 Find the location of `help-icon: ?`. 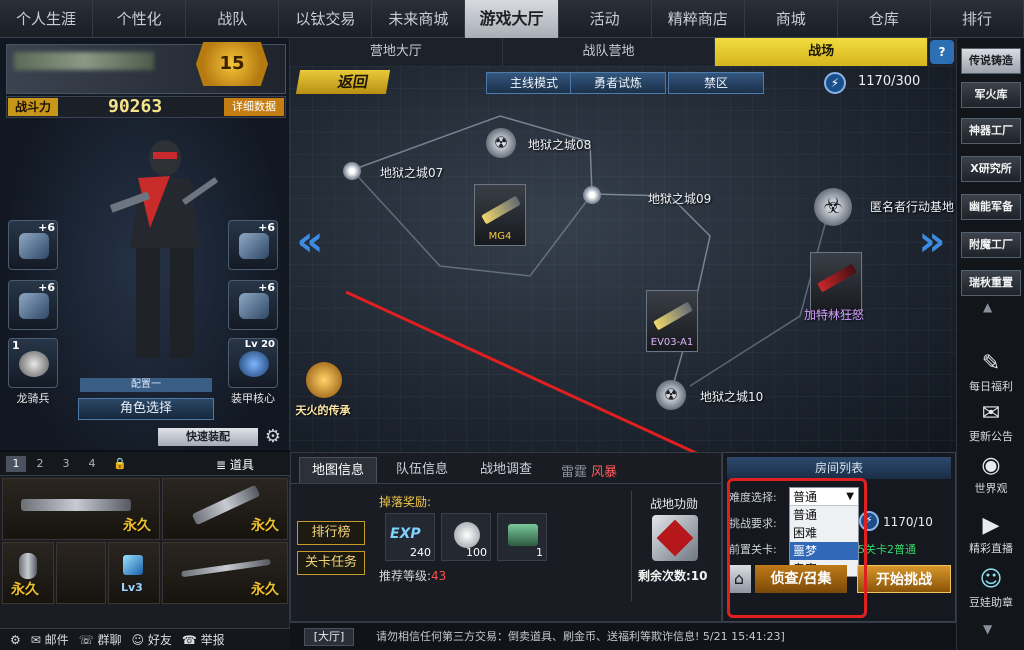

help-icon: ? is located at coordinates (942, 52).